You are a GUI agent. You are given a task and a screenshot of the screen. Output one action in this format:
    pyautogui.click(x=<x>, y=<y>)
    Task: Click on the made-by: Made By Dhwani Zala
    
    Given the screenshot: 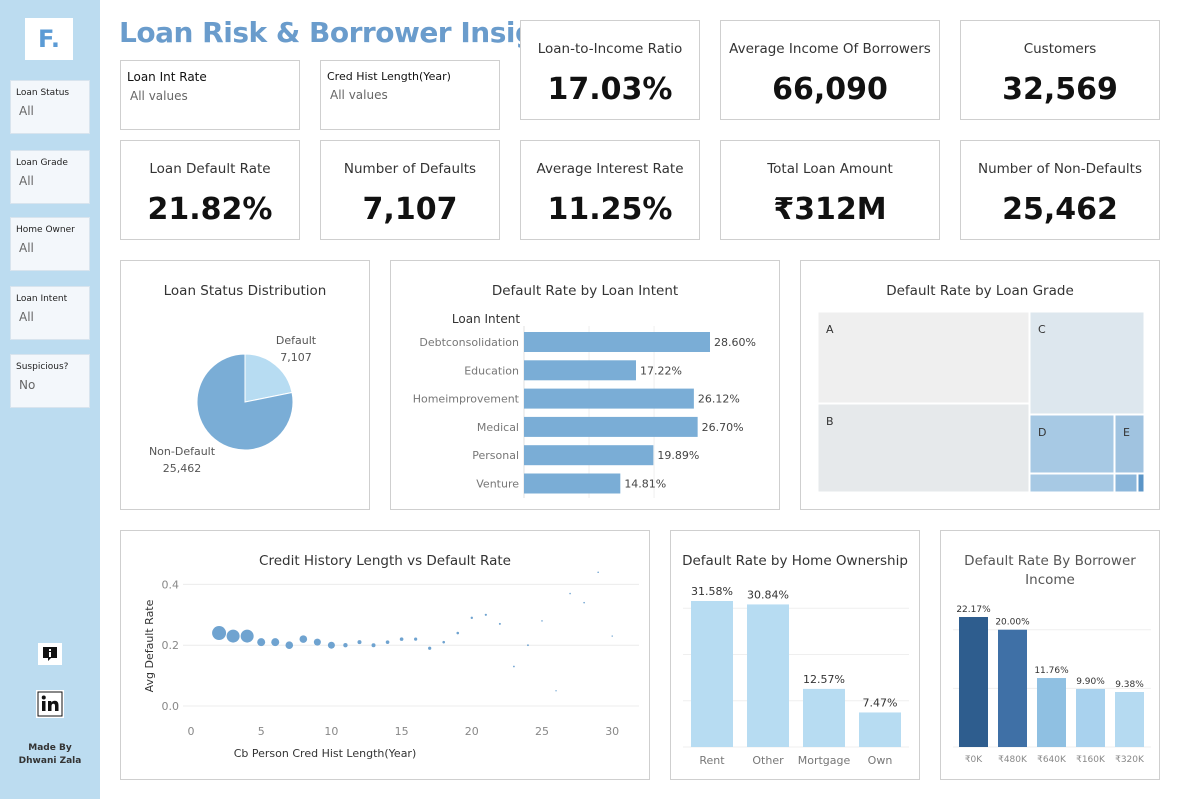 What is the action you would take?
    pyautogui.click(x=50, y=755)
    